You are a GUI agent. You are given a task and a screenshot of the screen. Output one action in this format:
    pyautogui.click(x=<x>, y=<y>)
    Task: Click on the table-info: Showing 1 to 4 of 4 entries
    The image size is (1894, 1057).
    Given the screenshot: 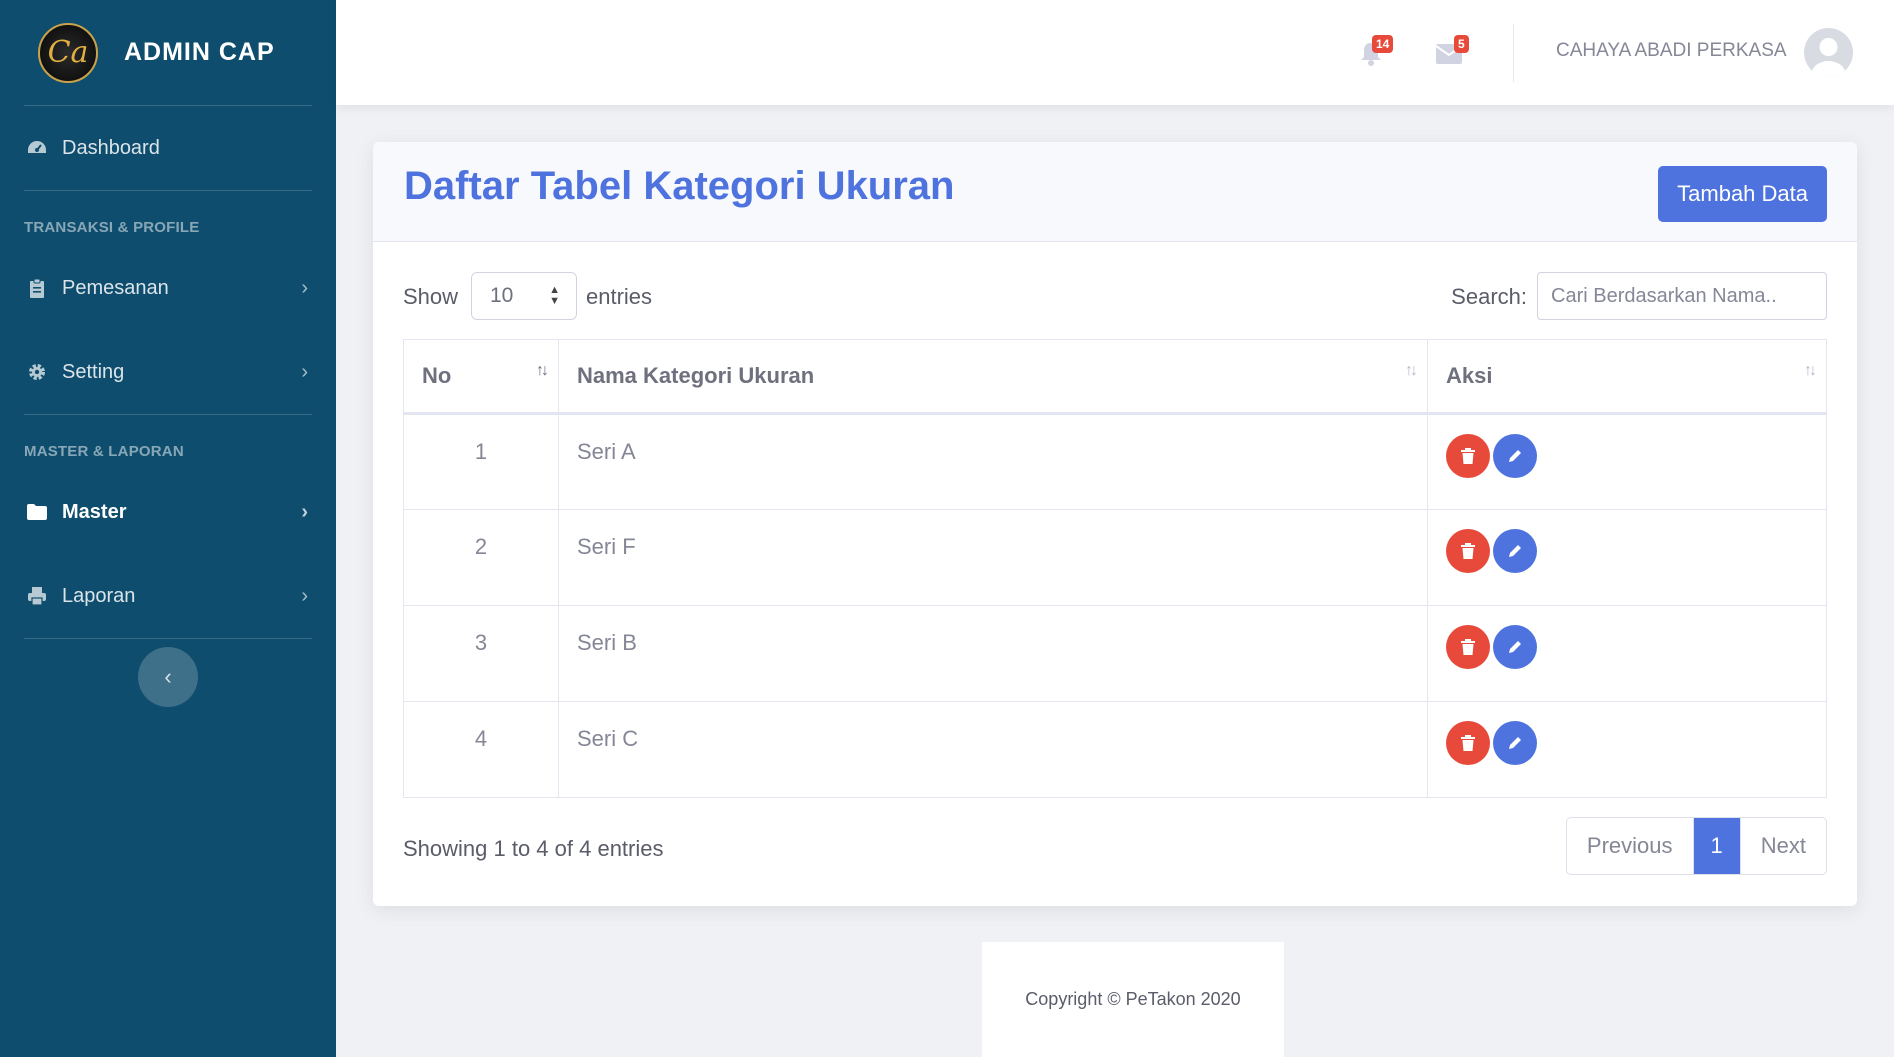 What is the action you would take?
    pyautogui.click(x=533, y=848)
    